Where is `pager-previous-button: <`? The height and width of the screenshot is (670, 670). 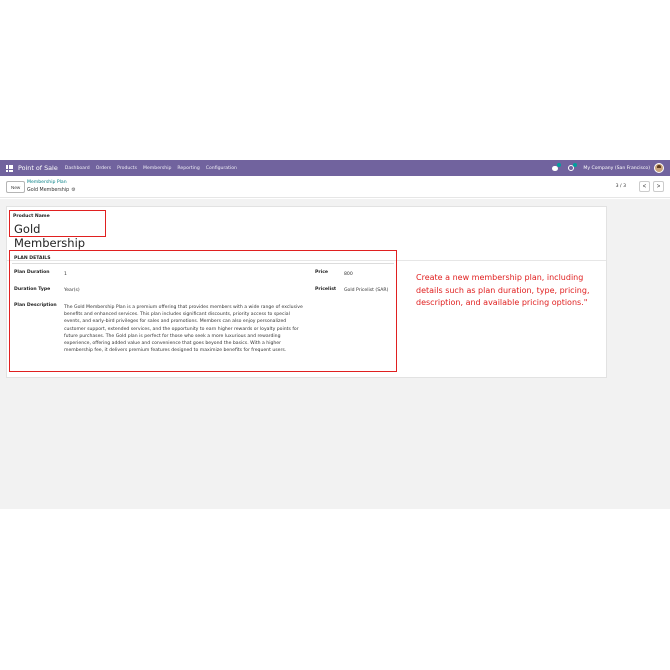 pager-previous-button: < is located at coordinates (644, 186).